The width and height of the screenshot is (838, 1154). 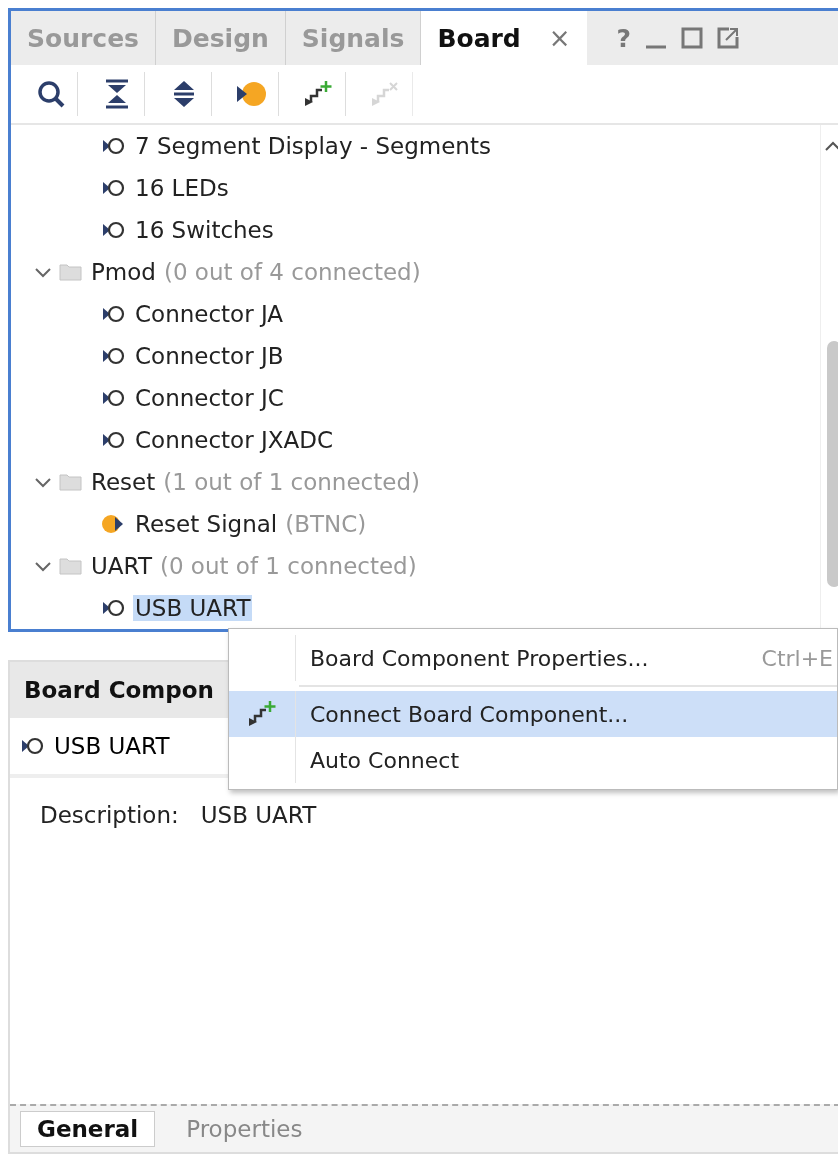 I want to click on help-button: ?, so click(x=624, y=38).